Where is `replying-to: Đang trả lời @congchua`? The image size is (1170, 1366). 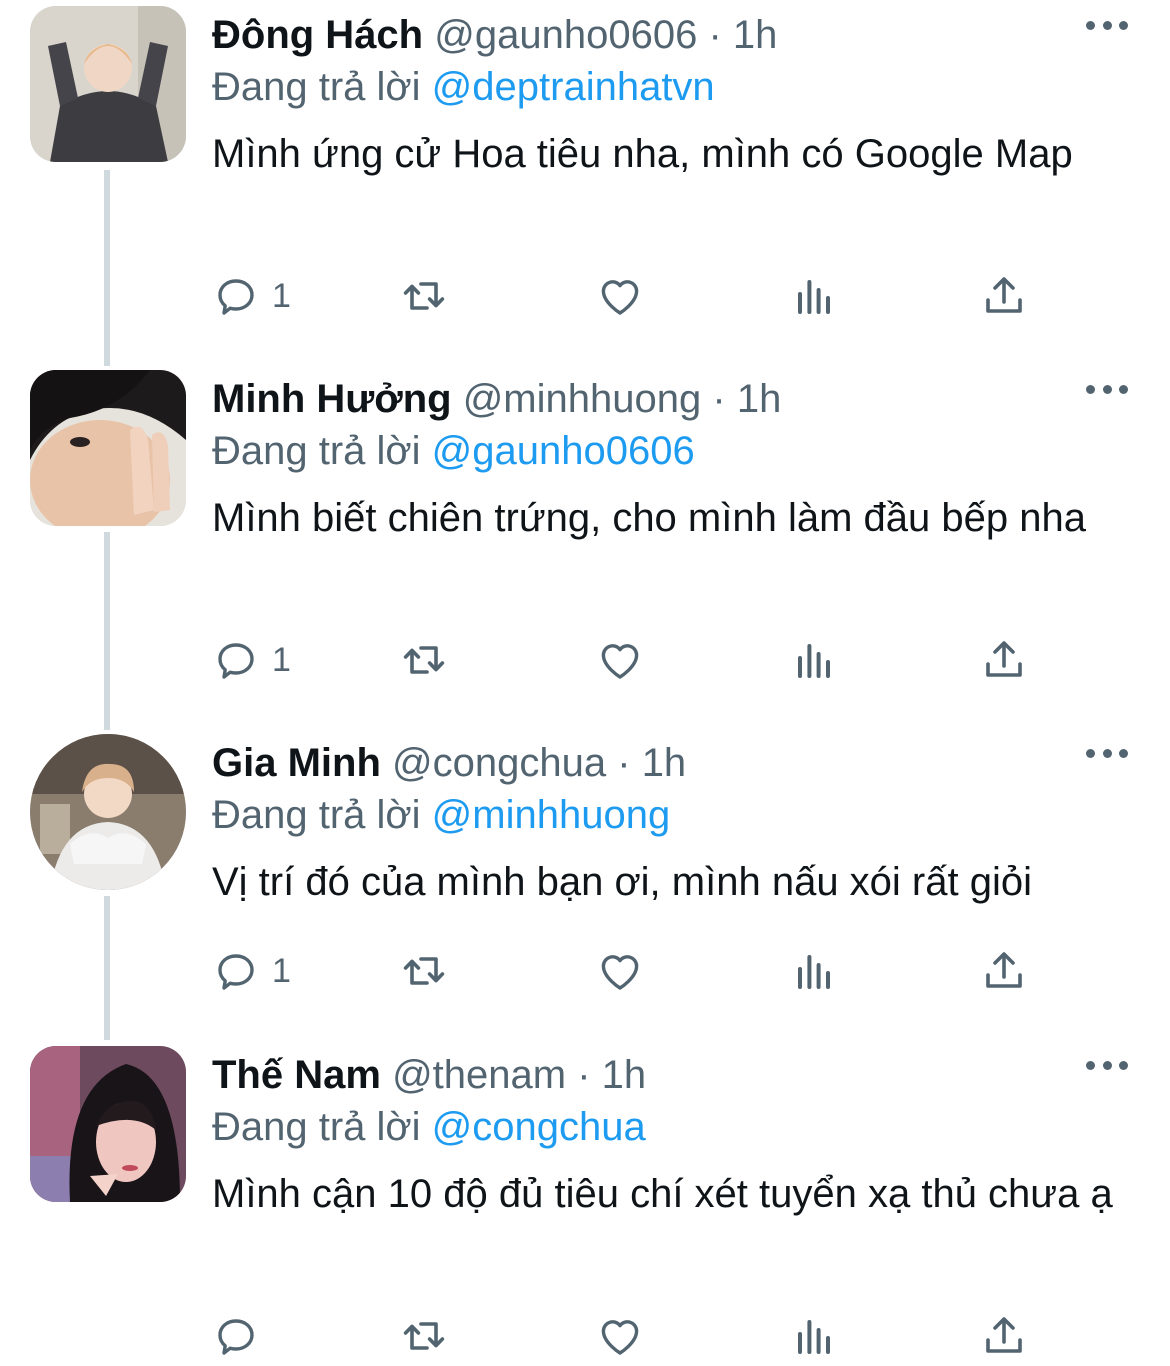 replying-to: Đang trả lời @congchua is located at coordinates (429, 1127).